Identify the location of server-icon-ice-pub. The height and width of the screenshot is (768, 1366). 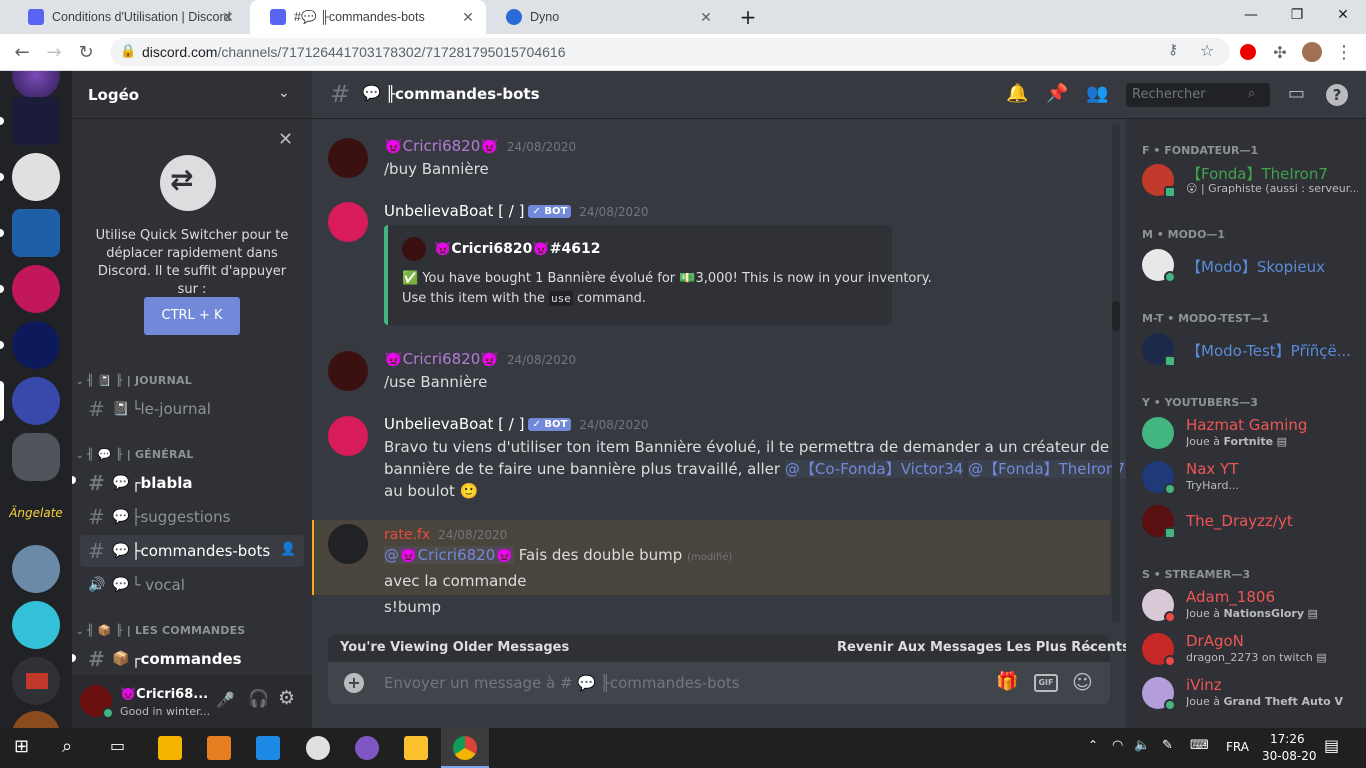
(36, 345).